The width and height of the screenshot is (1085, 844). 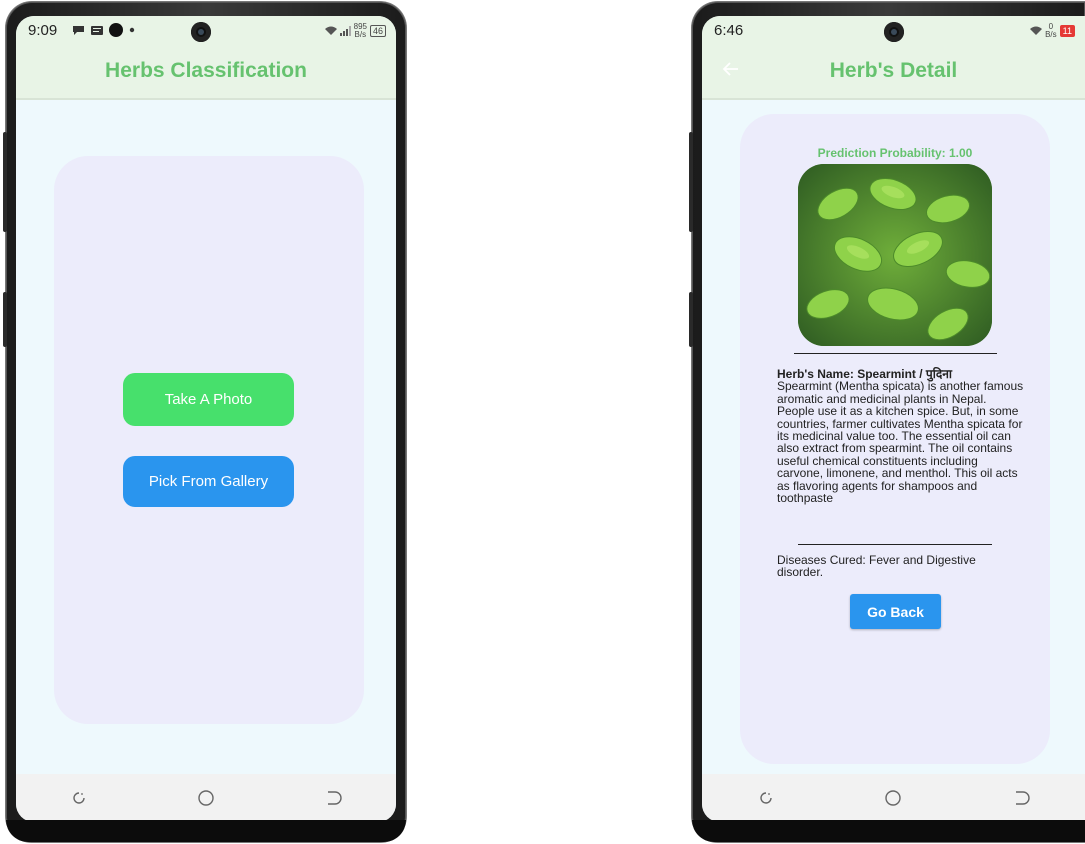 I want to click on network-speed: 895 B/s, so click(x=360, y=31).